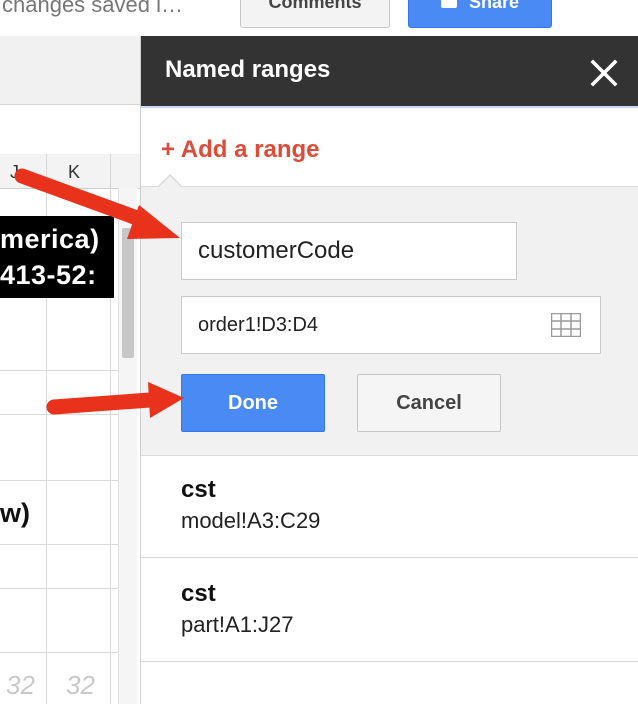  What do you see at coordinates (566, 325) in the screenshot?
I see `select-range-icon` at bounding box center [566, 325].